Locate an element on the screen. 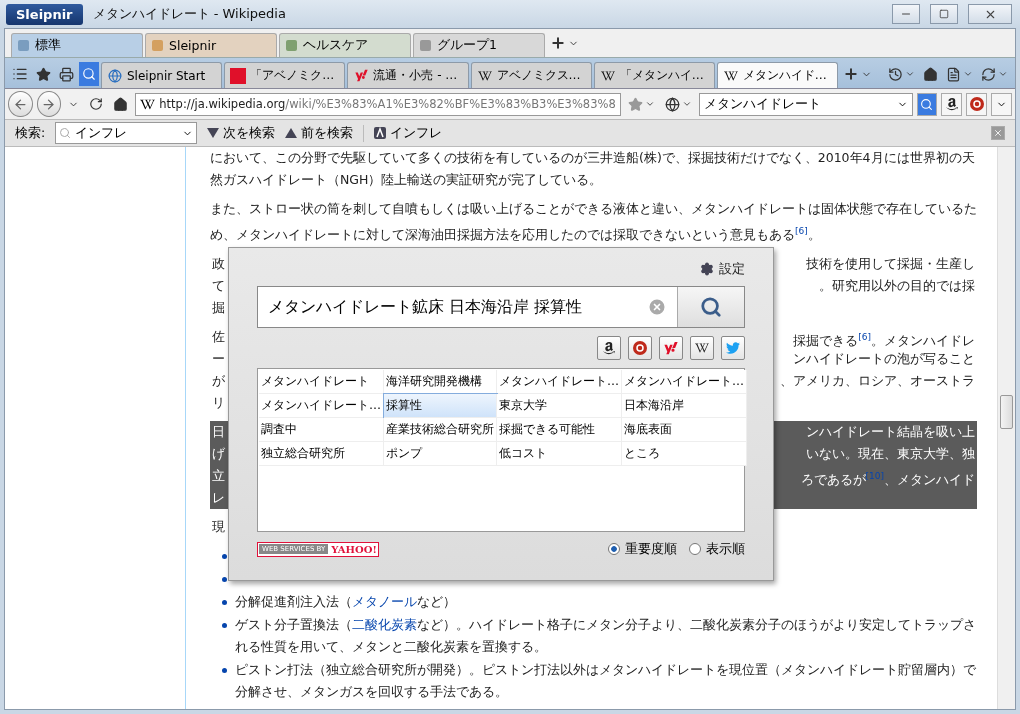 This screenshot has height=714, width=1020. search-field: メタンハイドレート is located at coordinates (805, 104).